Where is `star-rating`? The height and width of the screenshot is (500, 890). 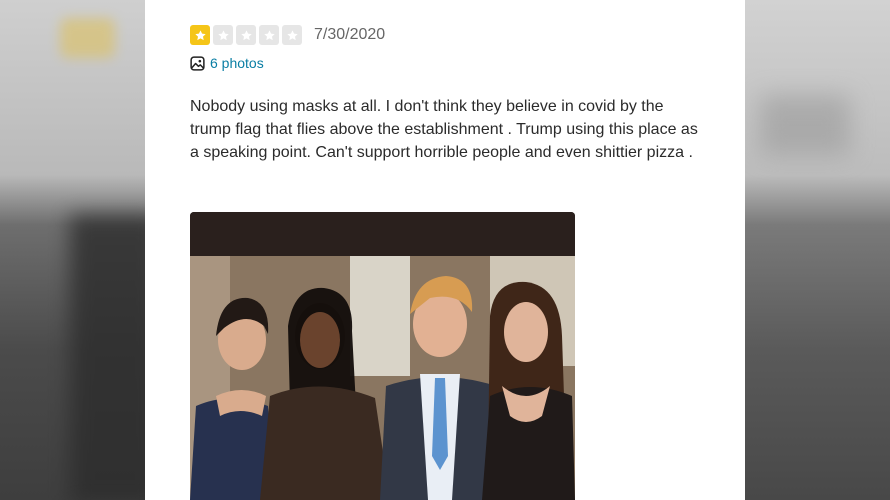 star-rating is located at coordinates (247, 35).